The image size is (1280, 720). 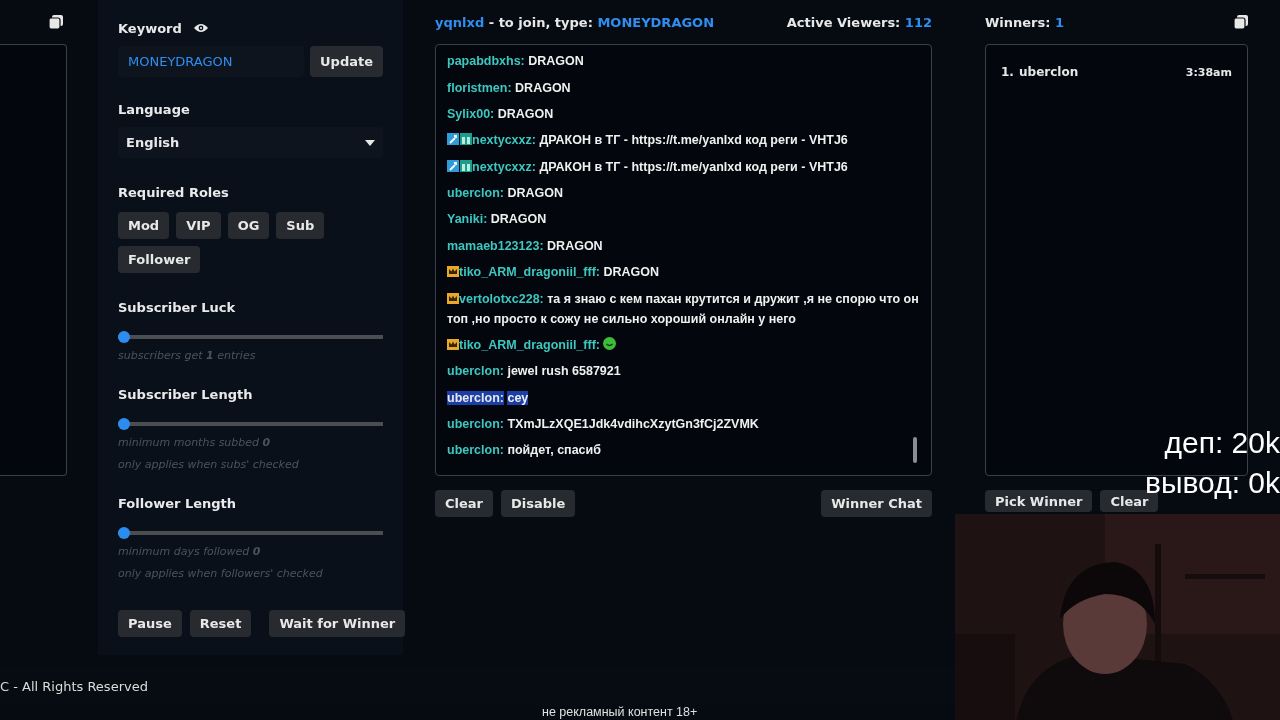 What do you see at coordinates (516, 62) in the screenshot?
I see `chat-message: papabdbxhs: DRAGON` at bounding box center [516, 62].